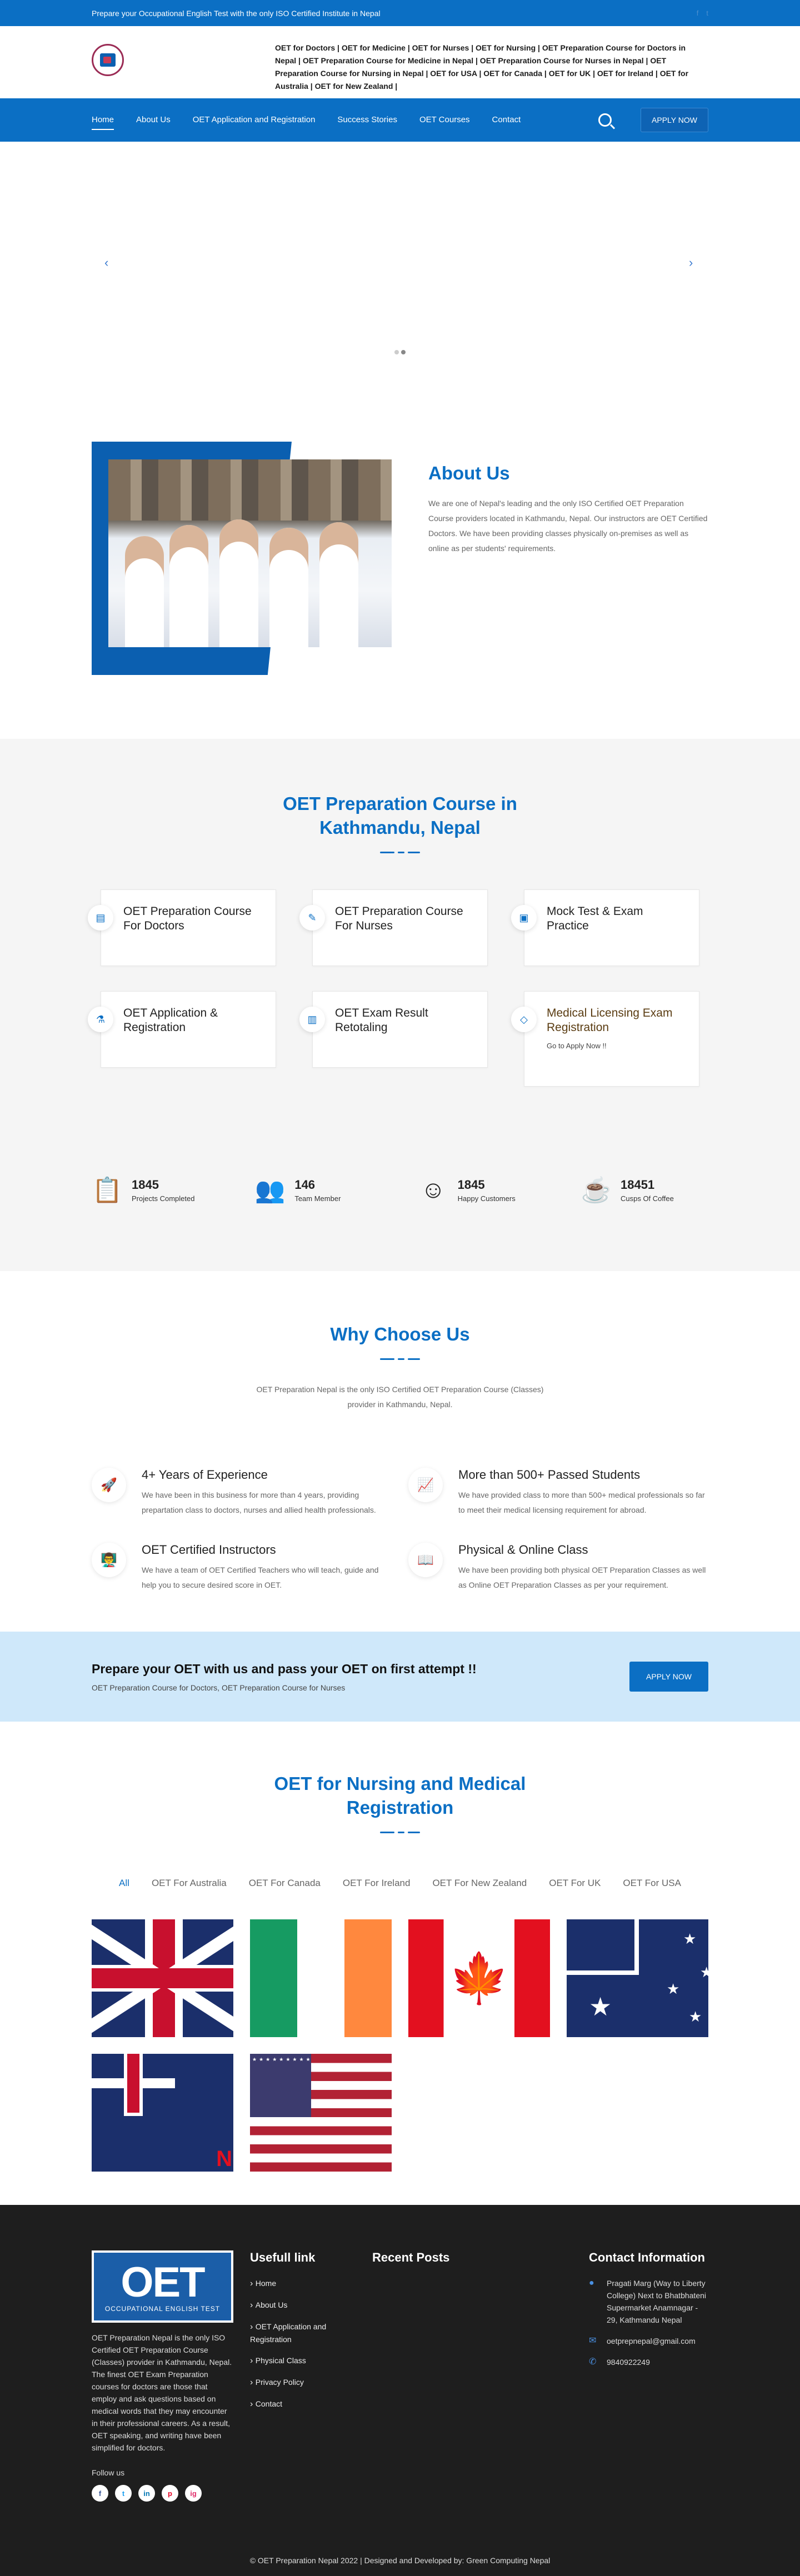 This screenshot has width=800, height=2576. What do you see at coordinates (404, 352) in the screenshot?
I see `slider-dot-active` at bounding box center [404, 352].